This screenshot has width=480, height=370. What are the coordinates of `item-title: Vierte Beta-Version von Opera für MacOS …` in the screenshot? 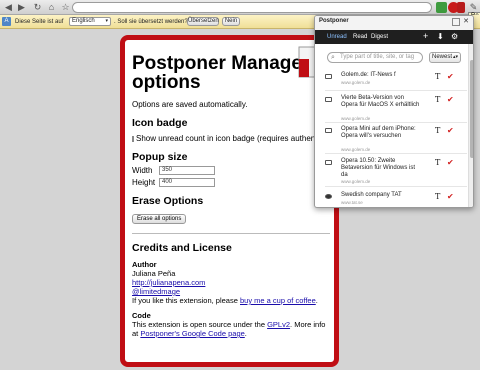 It's located at (381, 102).